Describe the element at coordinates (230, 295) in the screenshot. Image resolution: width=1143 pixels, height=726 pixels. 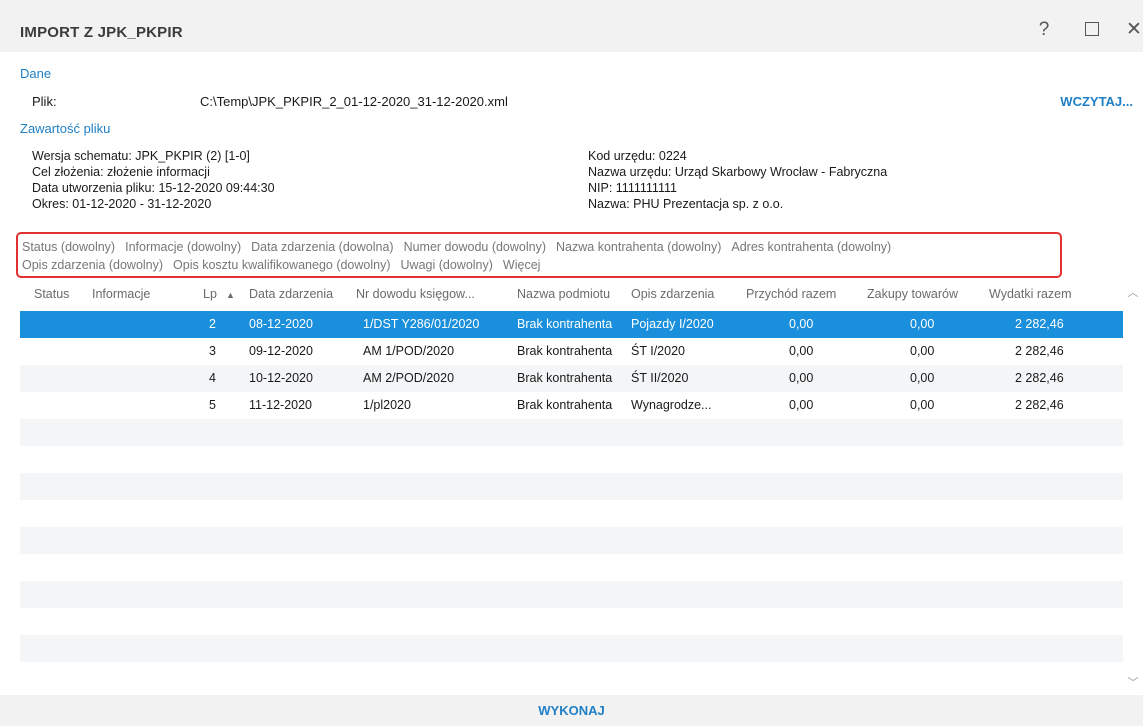
I see `sort-ascending-icon: ▲` at that location.